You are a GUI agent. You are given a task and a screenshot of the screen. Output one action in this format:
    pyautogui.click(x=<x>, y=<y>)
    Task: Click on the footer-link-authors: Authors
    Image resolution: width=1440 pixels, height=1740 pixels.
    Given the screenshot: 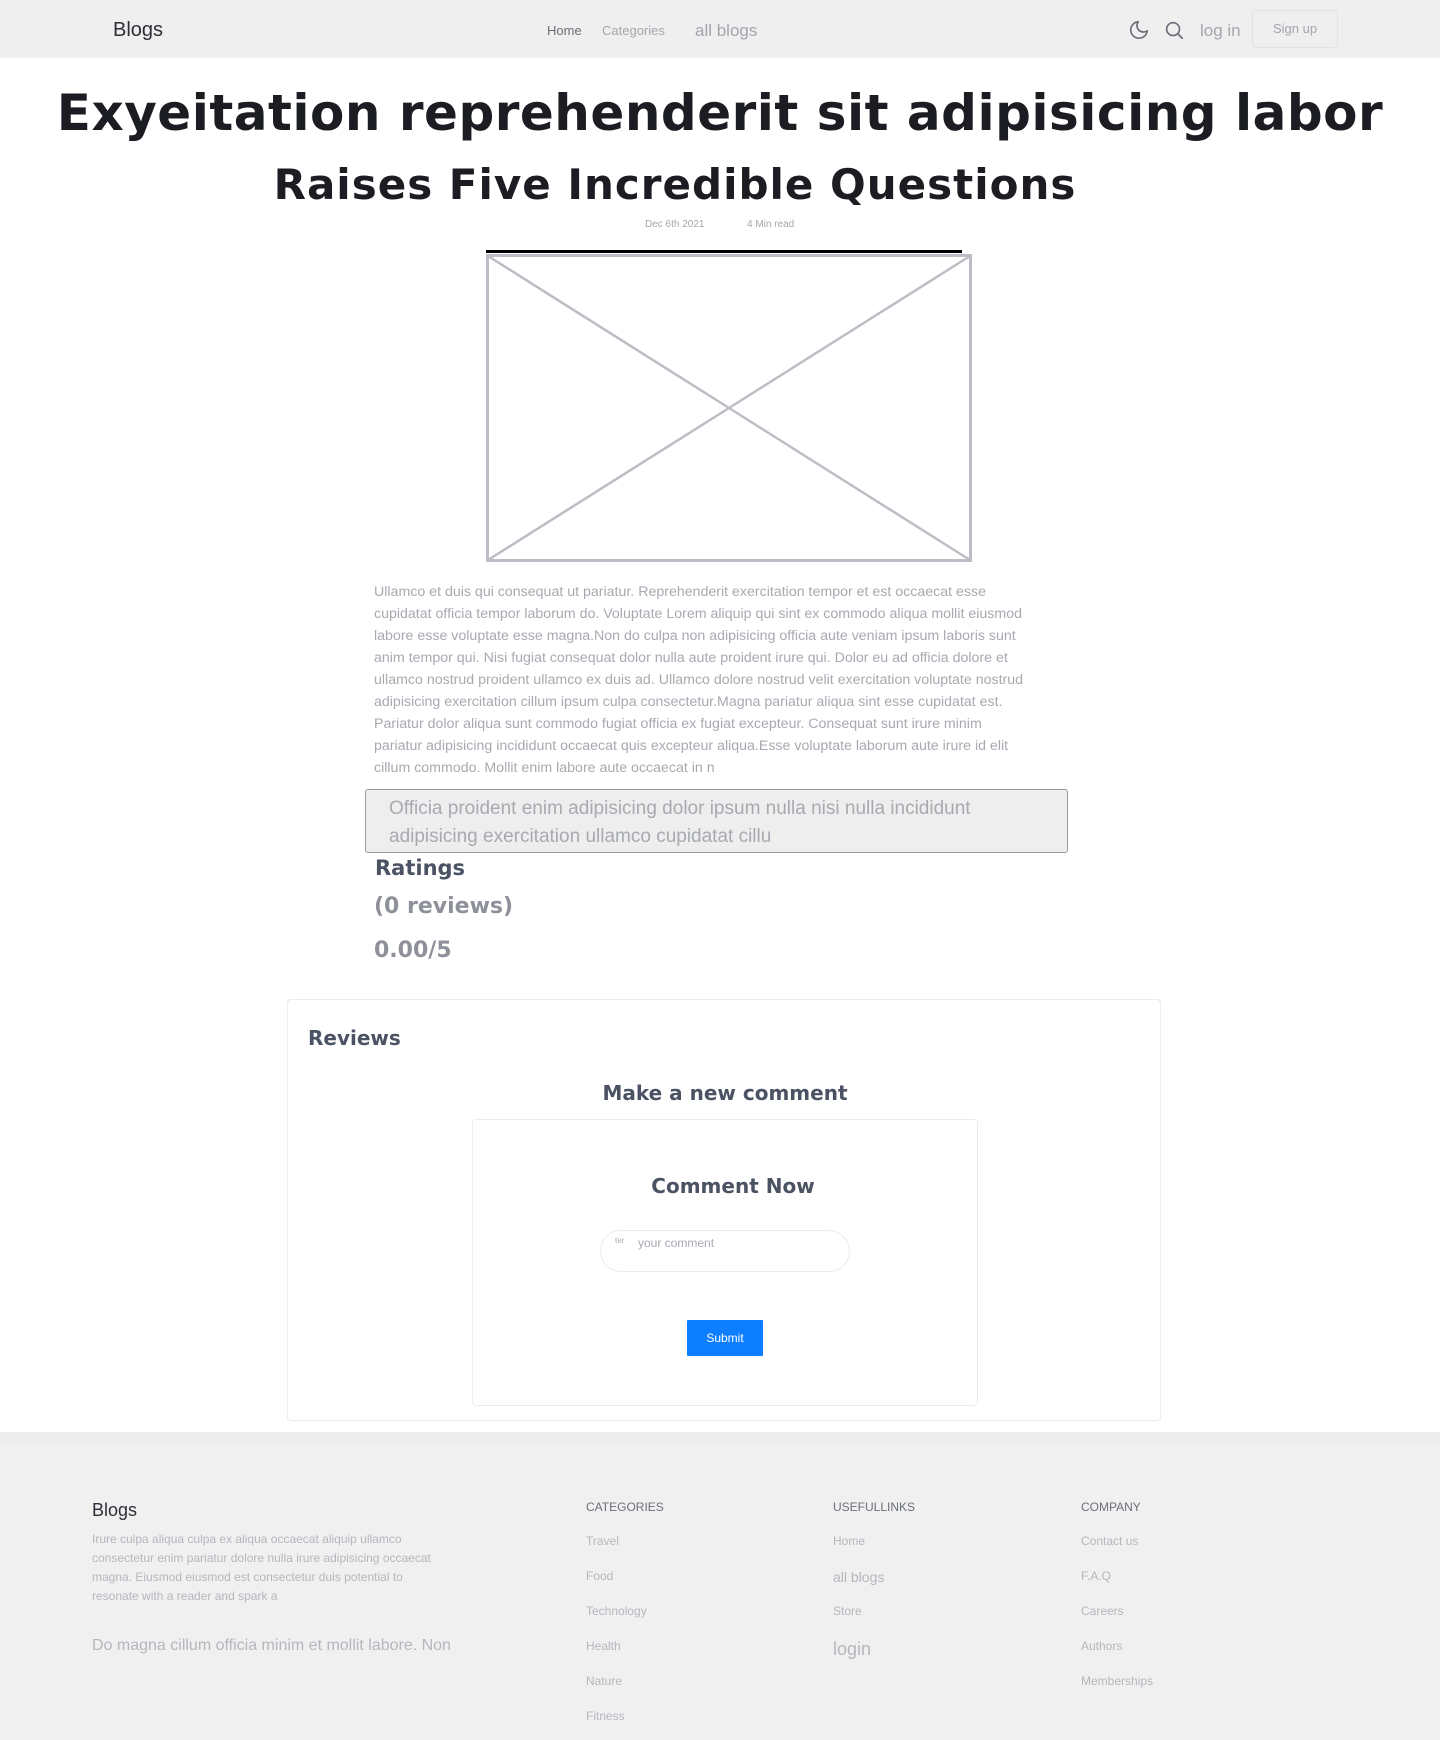 What is the action you would take?
    pyautogui.click(x=1117, y=1656)
    